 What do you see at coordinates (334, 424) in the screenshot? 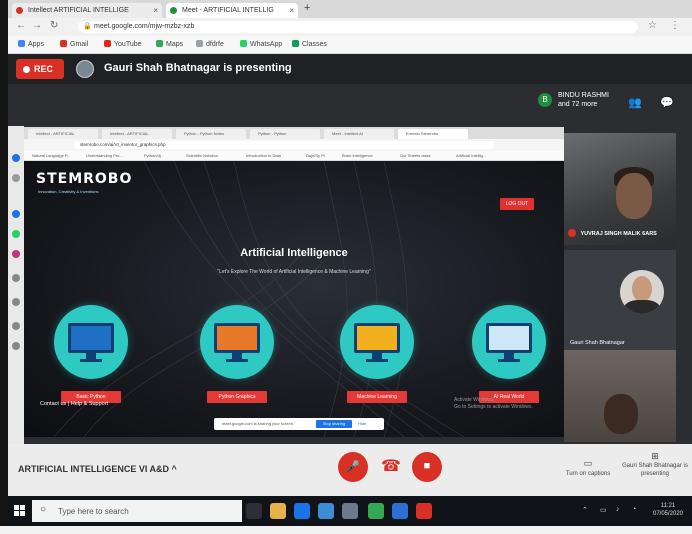
I see `stop-sharing-button: Stop sharing` at bounding box center [334, 424].